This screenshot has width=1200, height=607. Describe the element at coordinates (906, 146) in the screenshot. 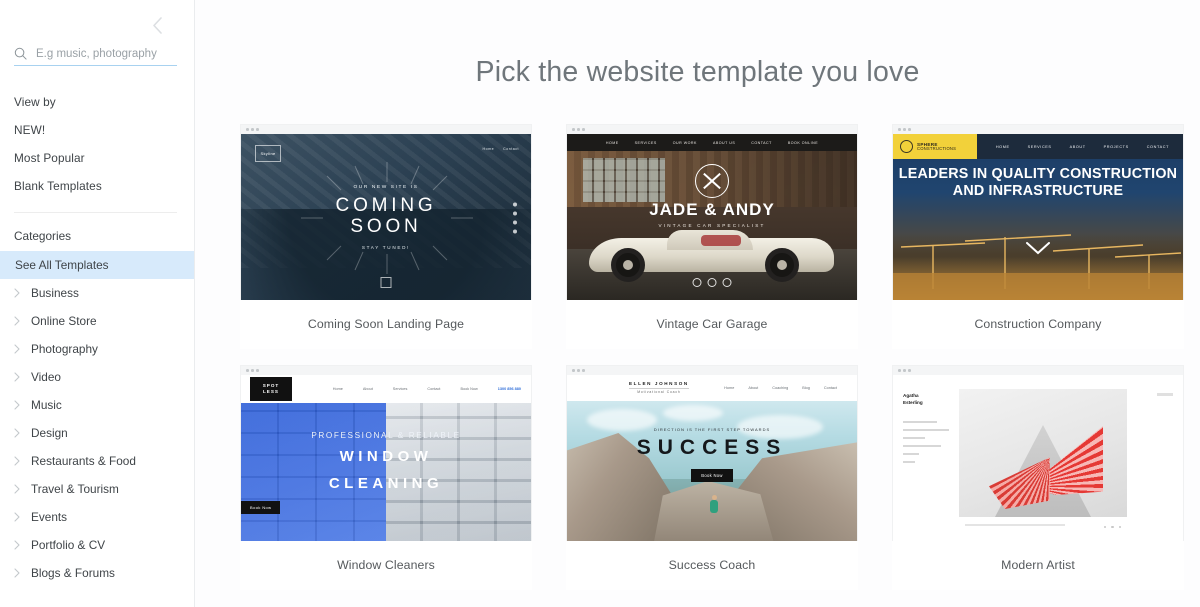

I see `sphere-logo-icon` at that location.